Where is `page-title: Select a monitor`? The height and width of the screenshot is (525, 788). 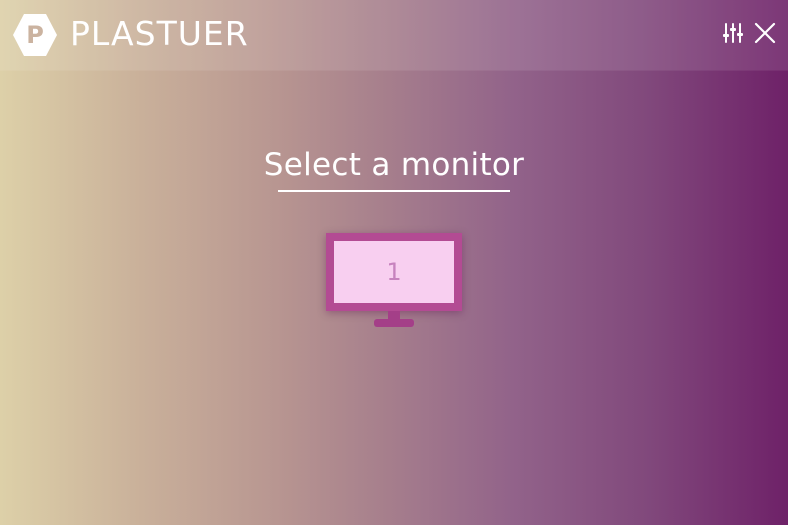
page-title: Select a monitor is located at coordinates (394, 165).